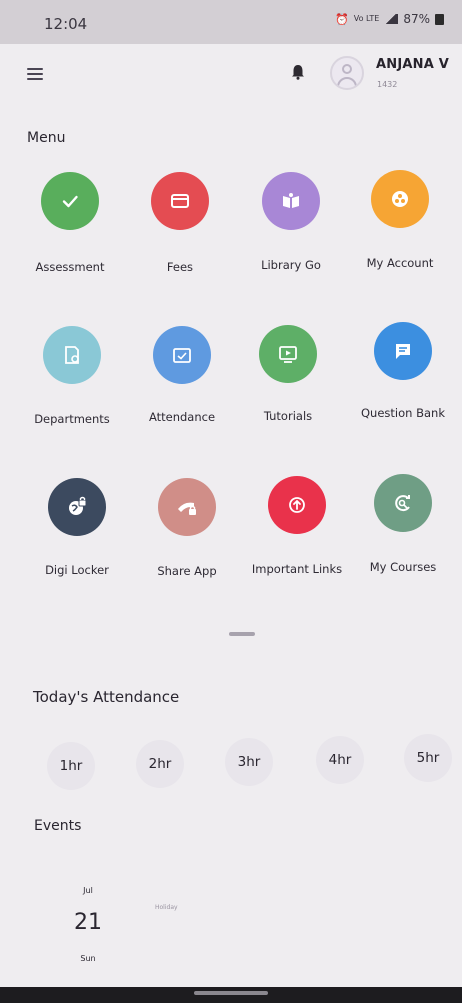  Describe the element at coordinates (77, 570) in the screenshot. I see `menu-item-label: Digi Locker` at that location.